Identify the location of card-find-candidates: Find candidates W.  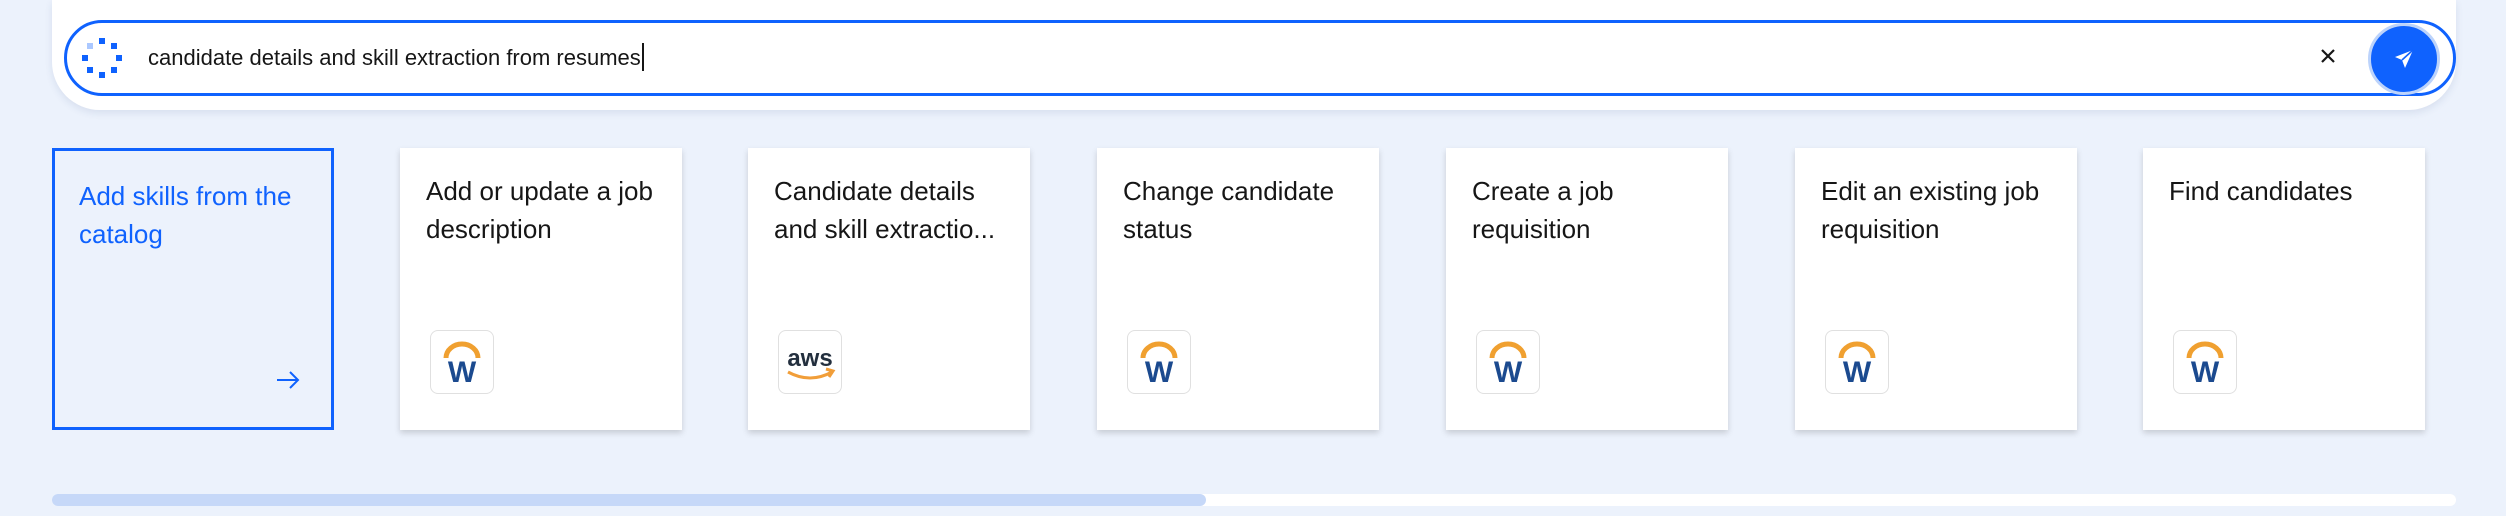
(2284, 289).